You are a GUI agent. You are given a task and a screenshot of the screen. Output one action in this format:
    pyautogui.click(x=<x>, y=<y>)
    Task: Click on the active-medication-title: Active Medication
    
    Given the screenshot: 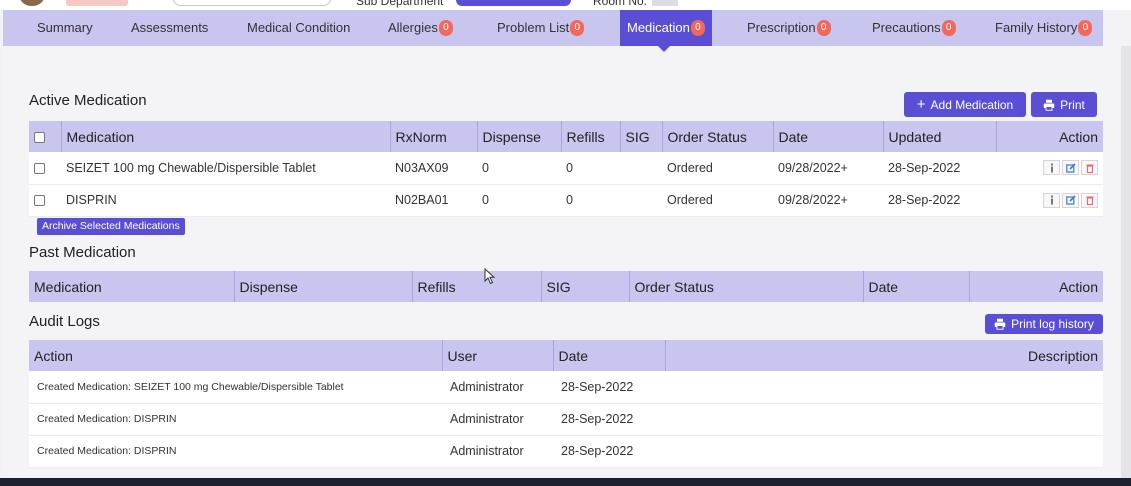 What is the action you would take?
    pyautogui.click(x=88, y=100)
    